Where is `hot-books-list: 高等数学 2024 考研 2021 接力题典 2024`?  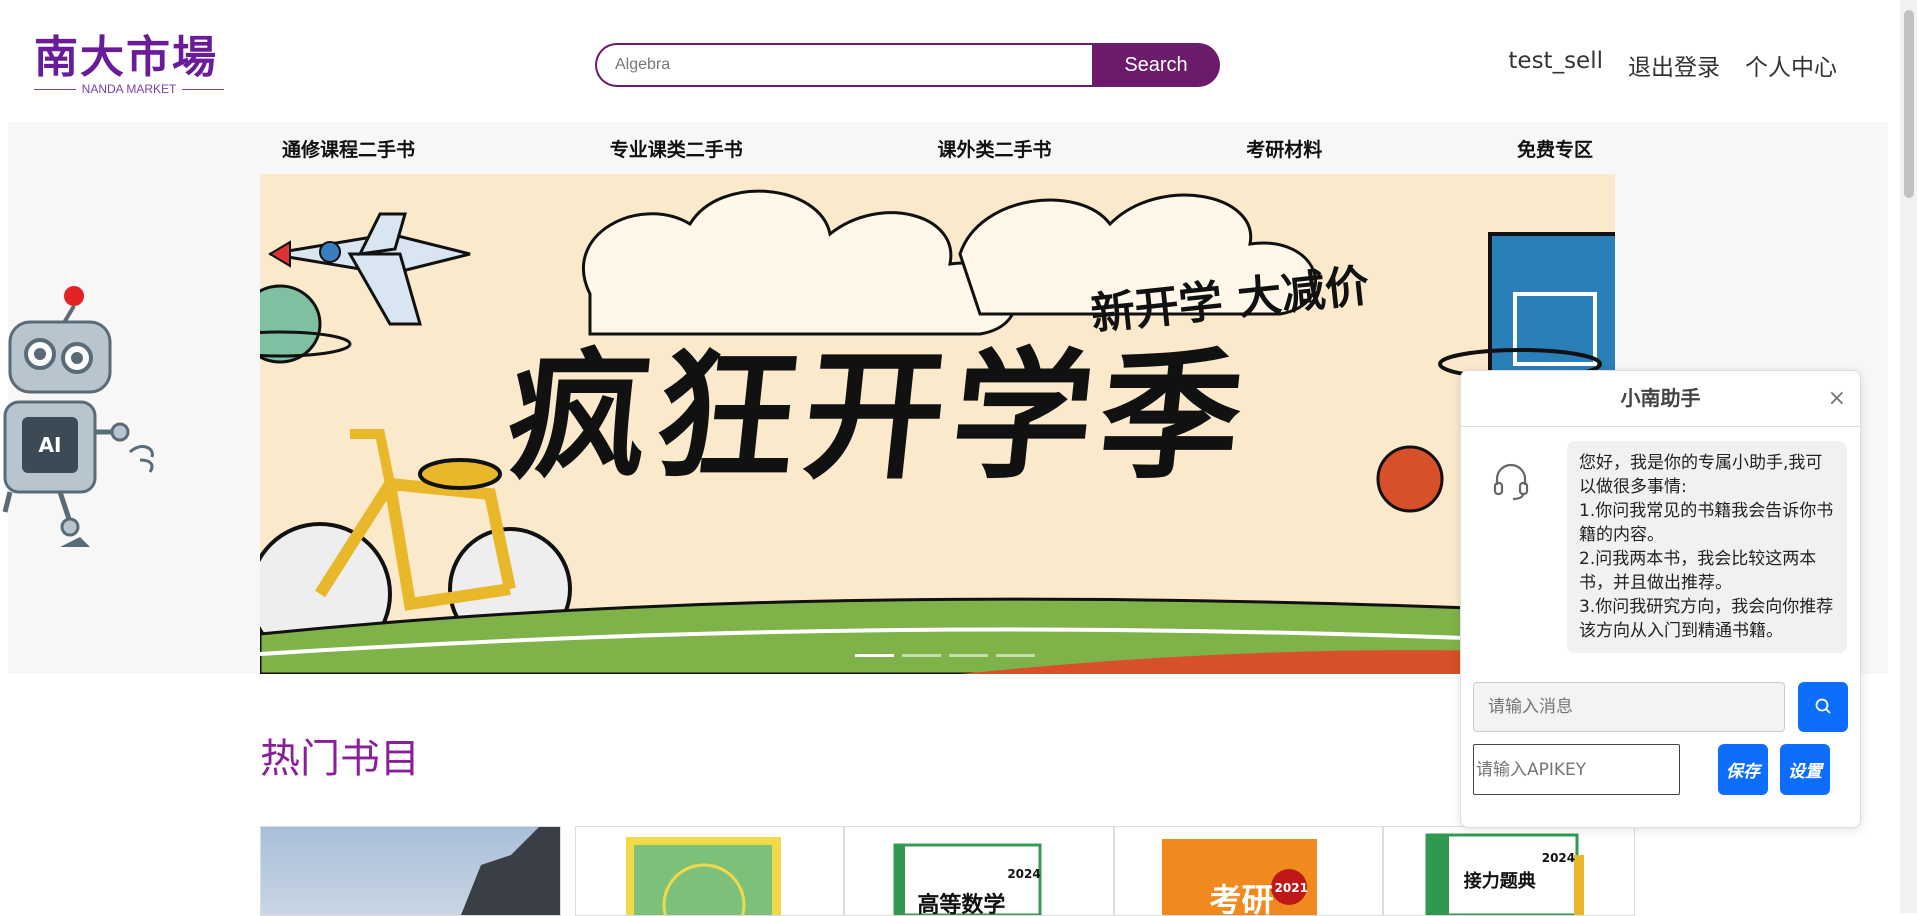 hot-books-list: 高等数学 2024 考研 2021 接力题典 2024 is located at coordinates (947, 871).